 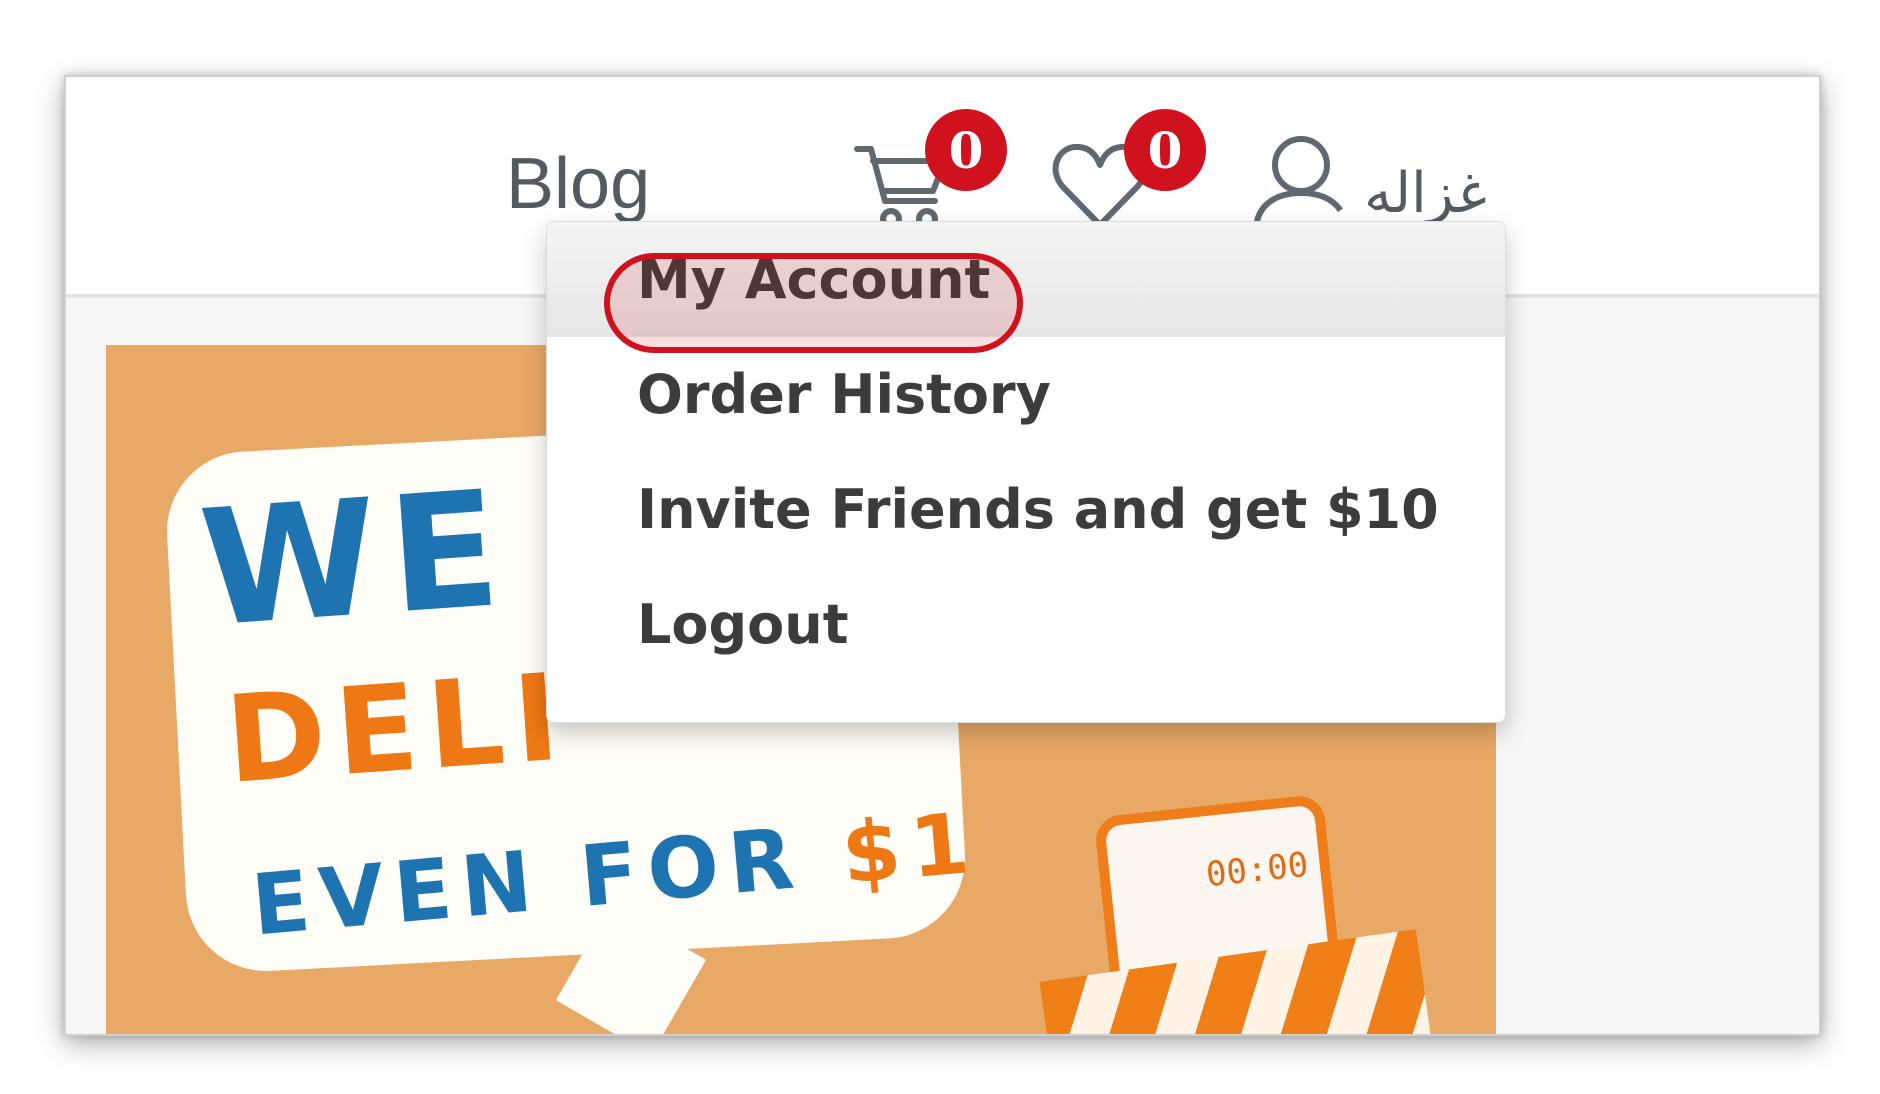 I want to click on menu-item-invite-friends: Invite Friends and get $10, so click(x=1026, y=509).